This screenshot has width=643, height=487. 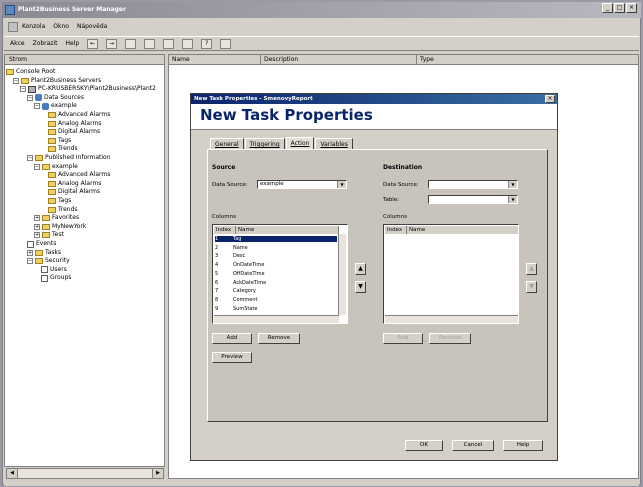 What do you see at coordinates (276, 274) in the screenshot?
I see `source-column-row: 5 OffDateTime` at bounding box center [276, 274].